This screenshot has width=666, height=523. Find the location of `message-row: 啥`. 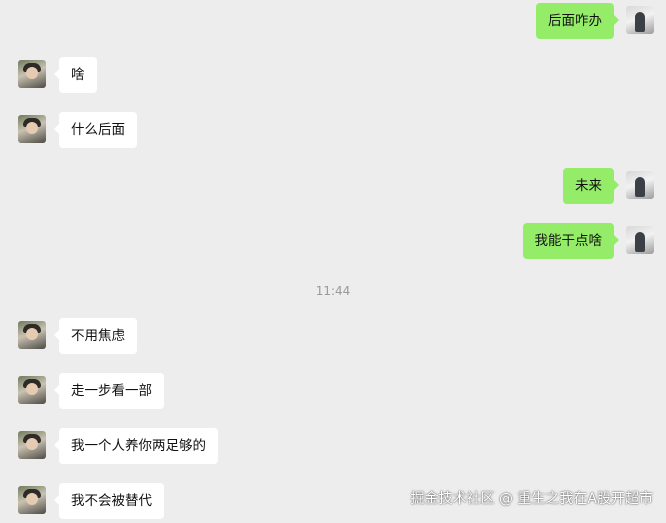

message-row: 啥 is located at coordinates (333, 77).